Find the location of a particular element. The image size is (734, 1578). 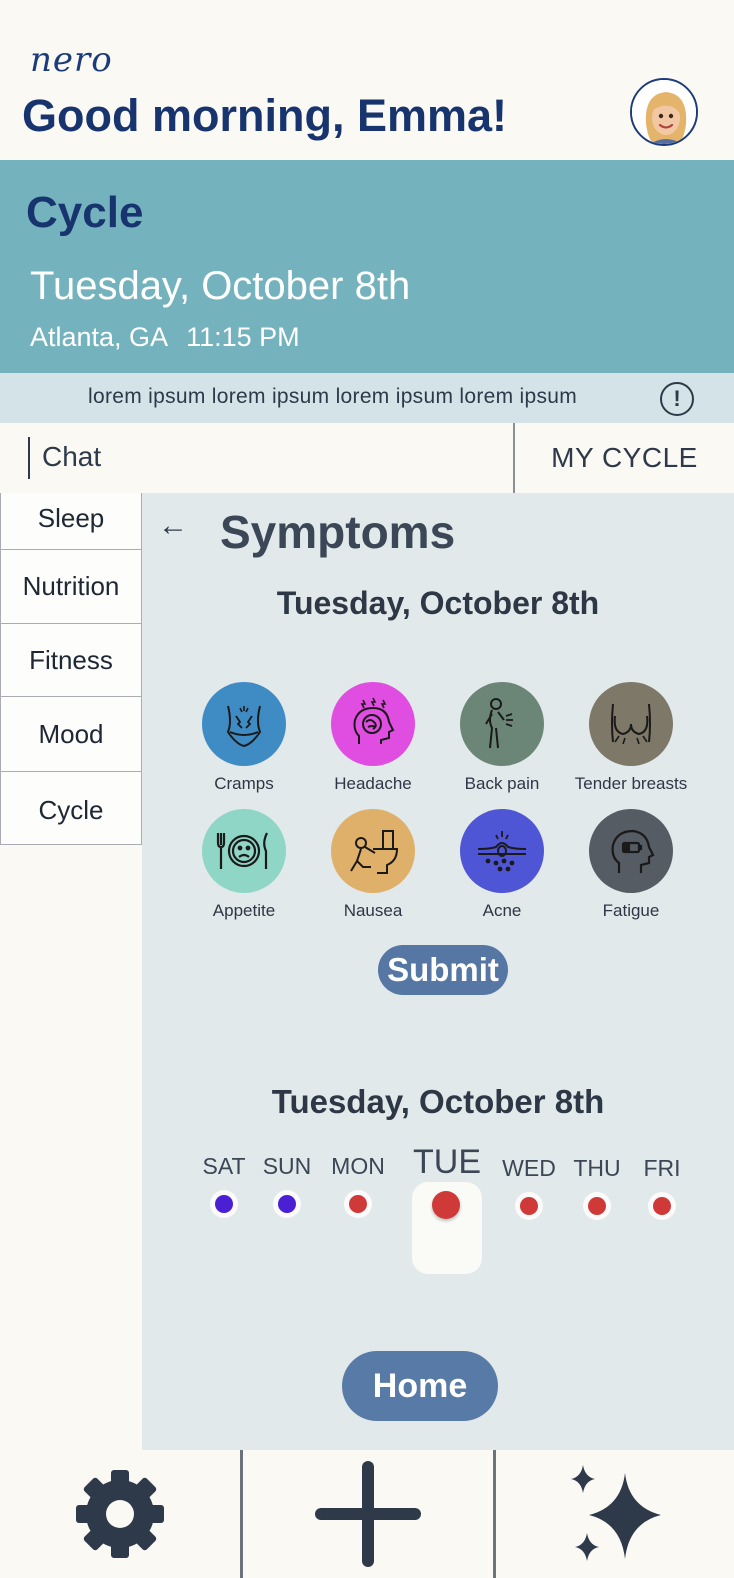

symptom-label: Back pain is located at coordinates (502, 783).